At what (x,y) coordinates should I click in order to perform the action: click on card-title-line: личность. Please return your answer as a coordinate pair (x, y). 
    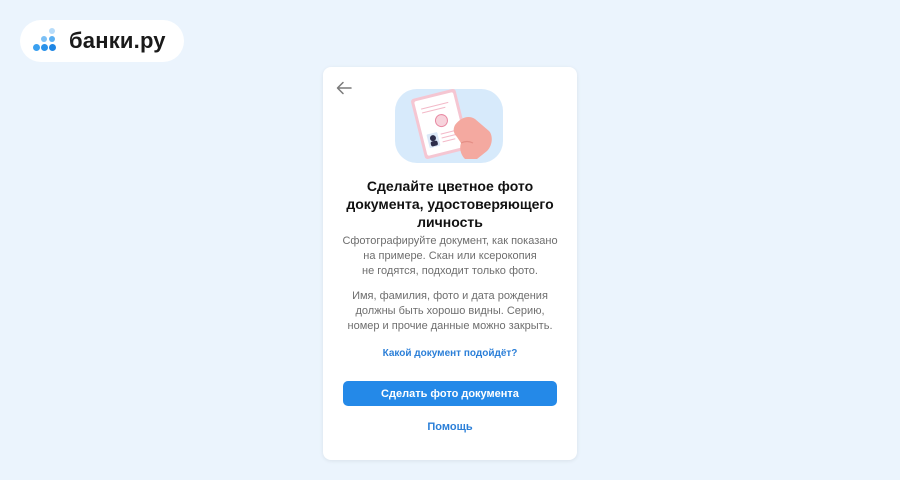
    Looking at the image, I should click on (450, 222).